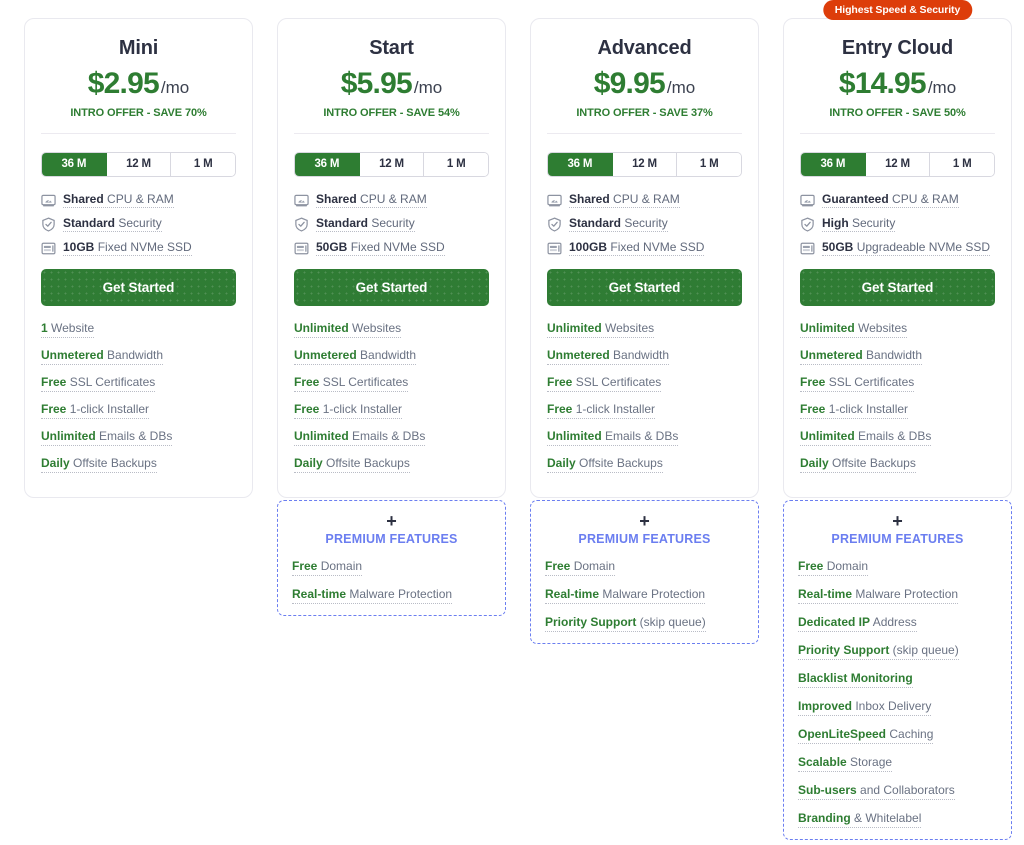 This screenshot has width=1024, height=845. What do you see at coordinates (305, 566) in the screenshot?
I see `premium-feature-item-highlight: Free` at bounding box center [305, 566].